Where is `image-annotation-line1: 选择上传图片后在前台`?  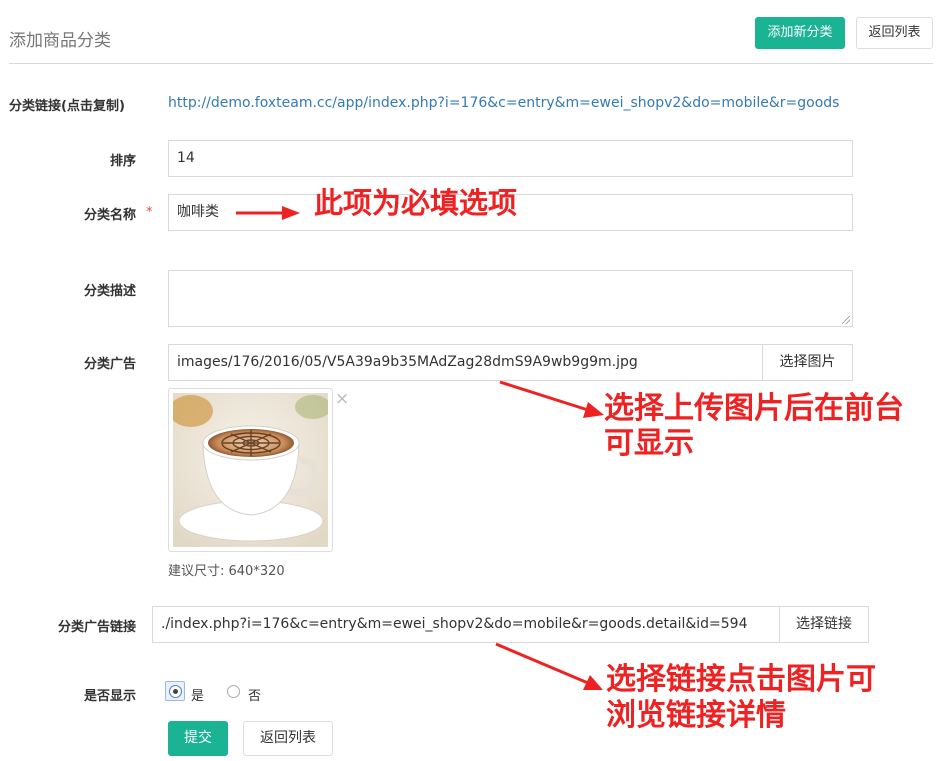 image-annotation-line1: 选择上传图片后在前台 is located at coordinates (754, 408).